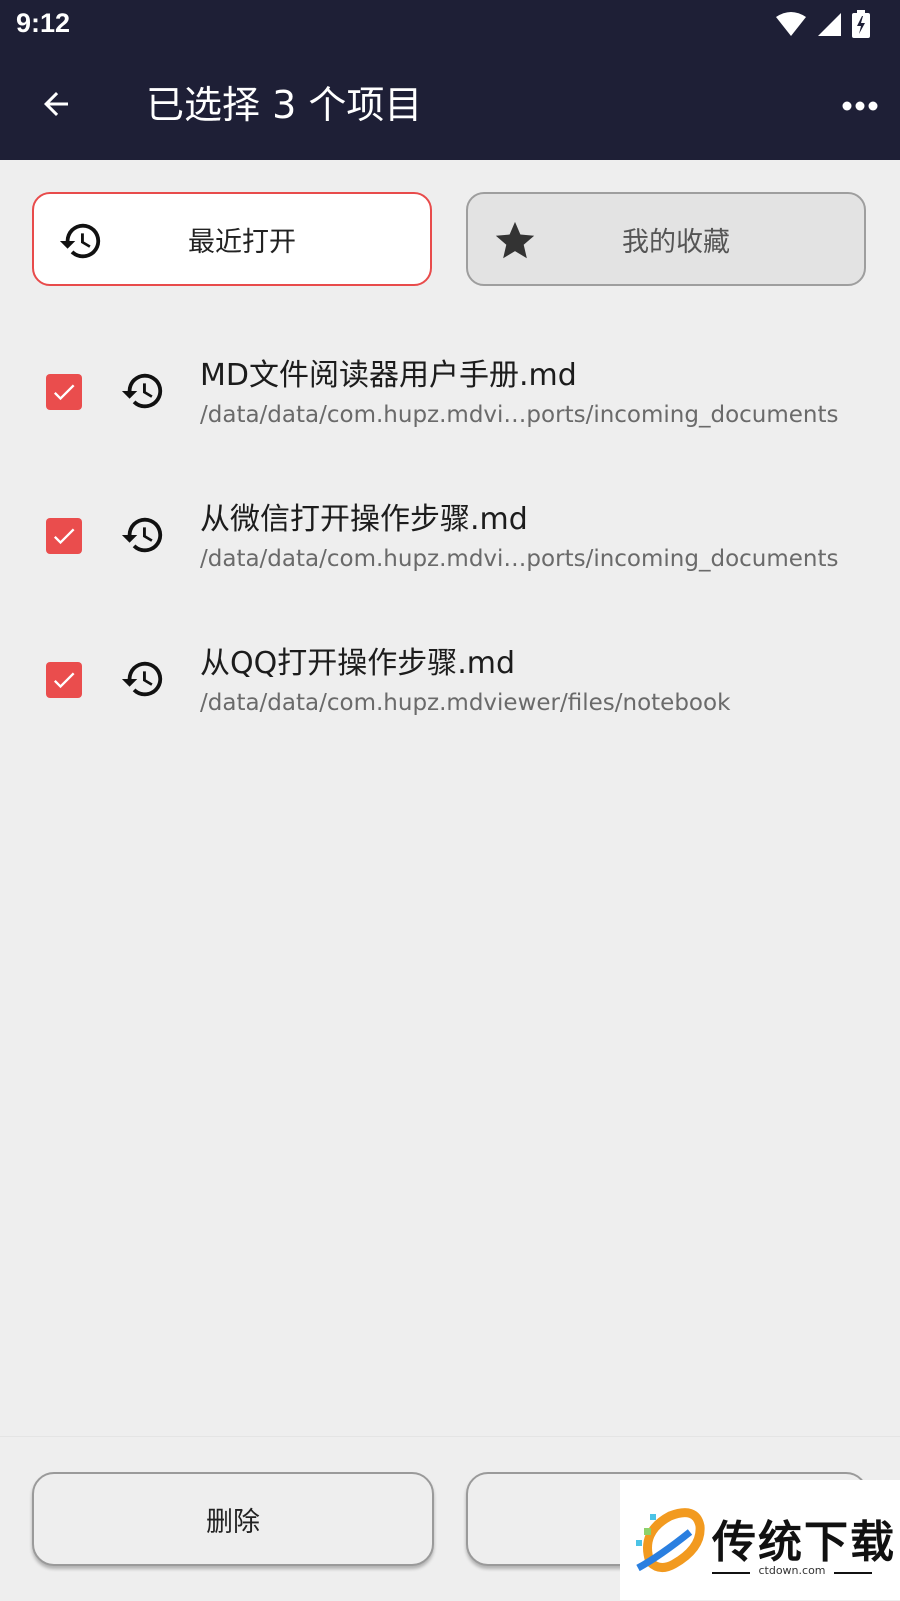  What do you see at coordinates (791, 24) in the screenshot?
I see `wifi-icon` at bounding box center [791, 24].